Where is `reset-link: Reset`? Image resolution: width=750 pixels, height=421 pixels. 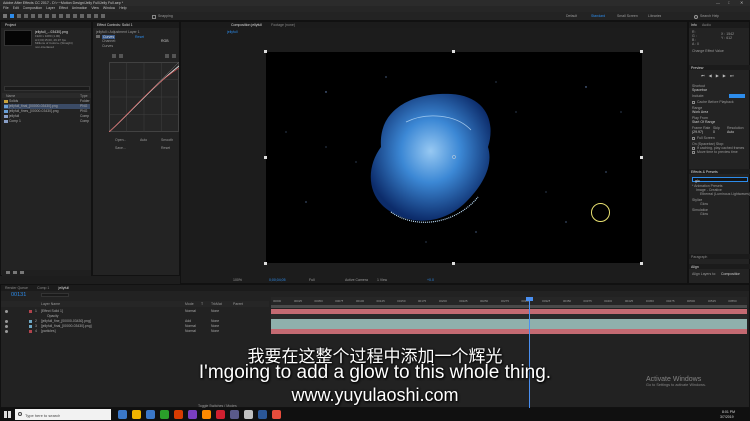
reset-link: Reset is located at coordinates (139, 37).